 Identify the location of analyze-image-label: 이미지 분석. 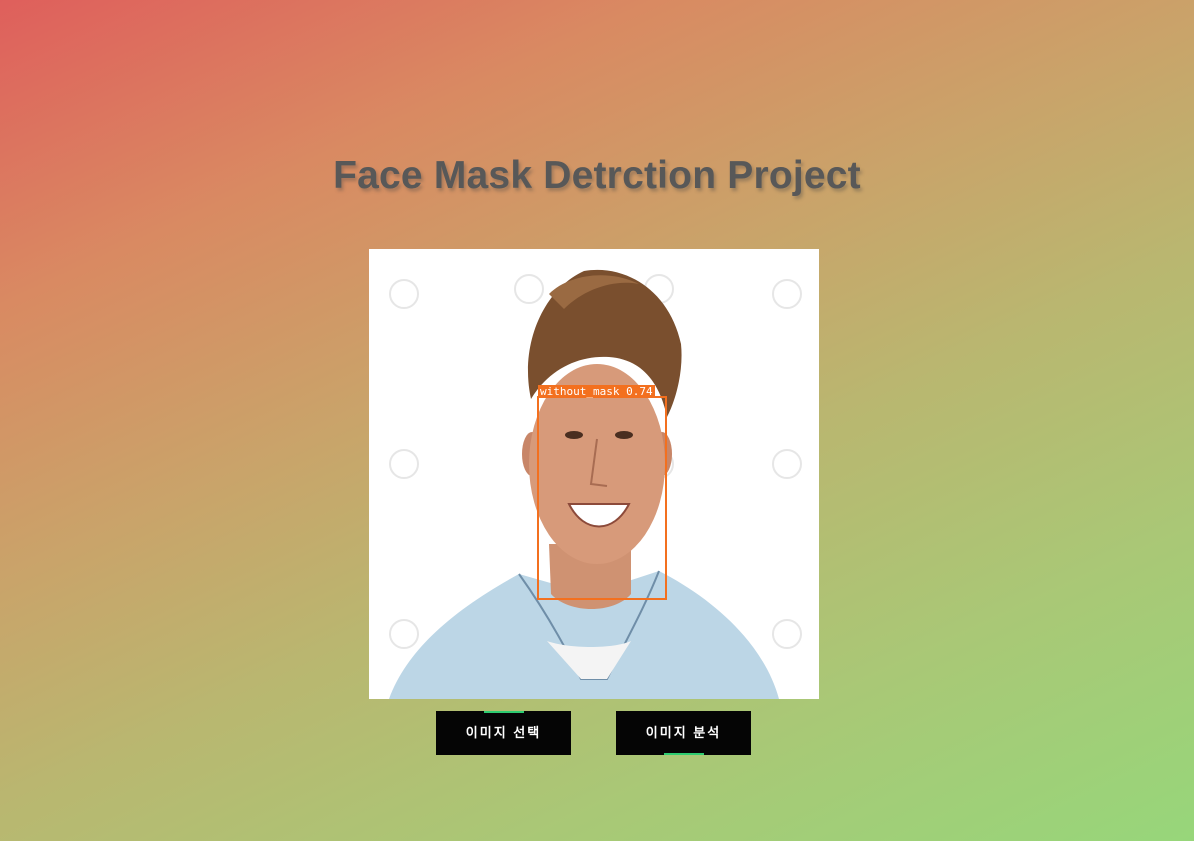
(683, 732).